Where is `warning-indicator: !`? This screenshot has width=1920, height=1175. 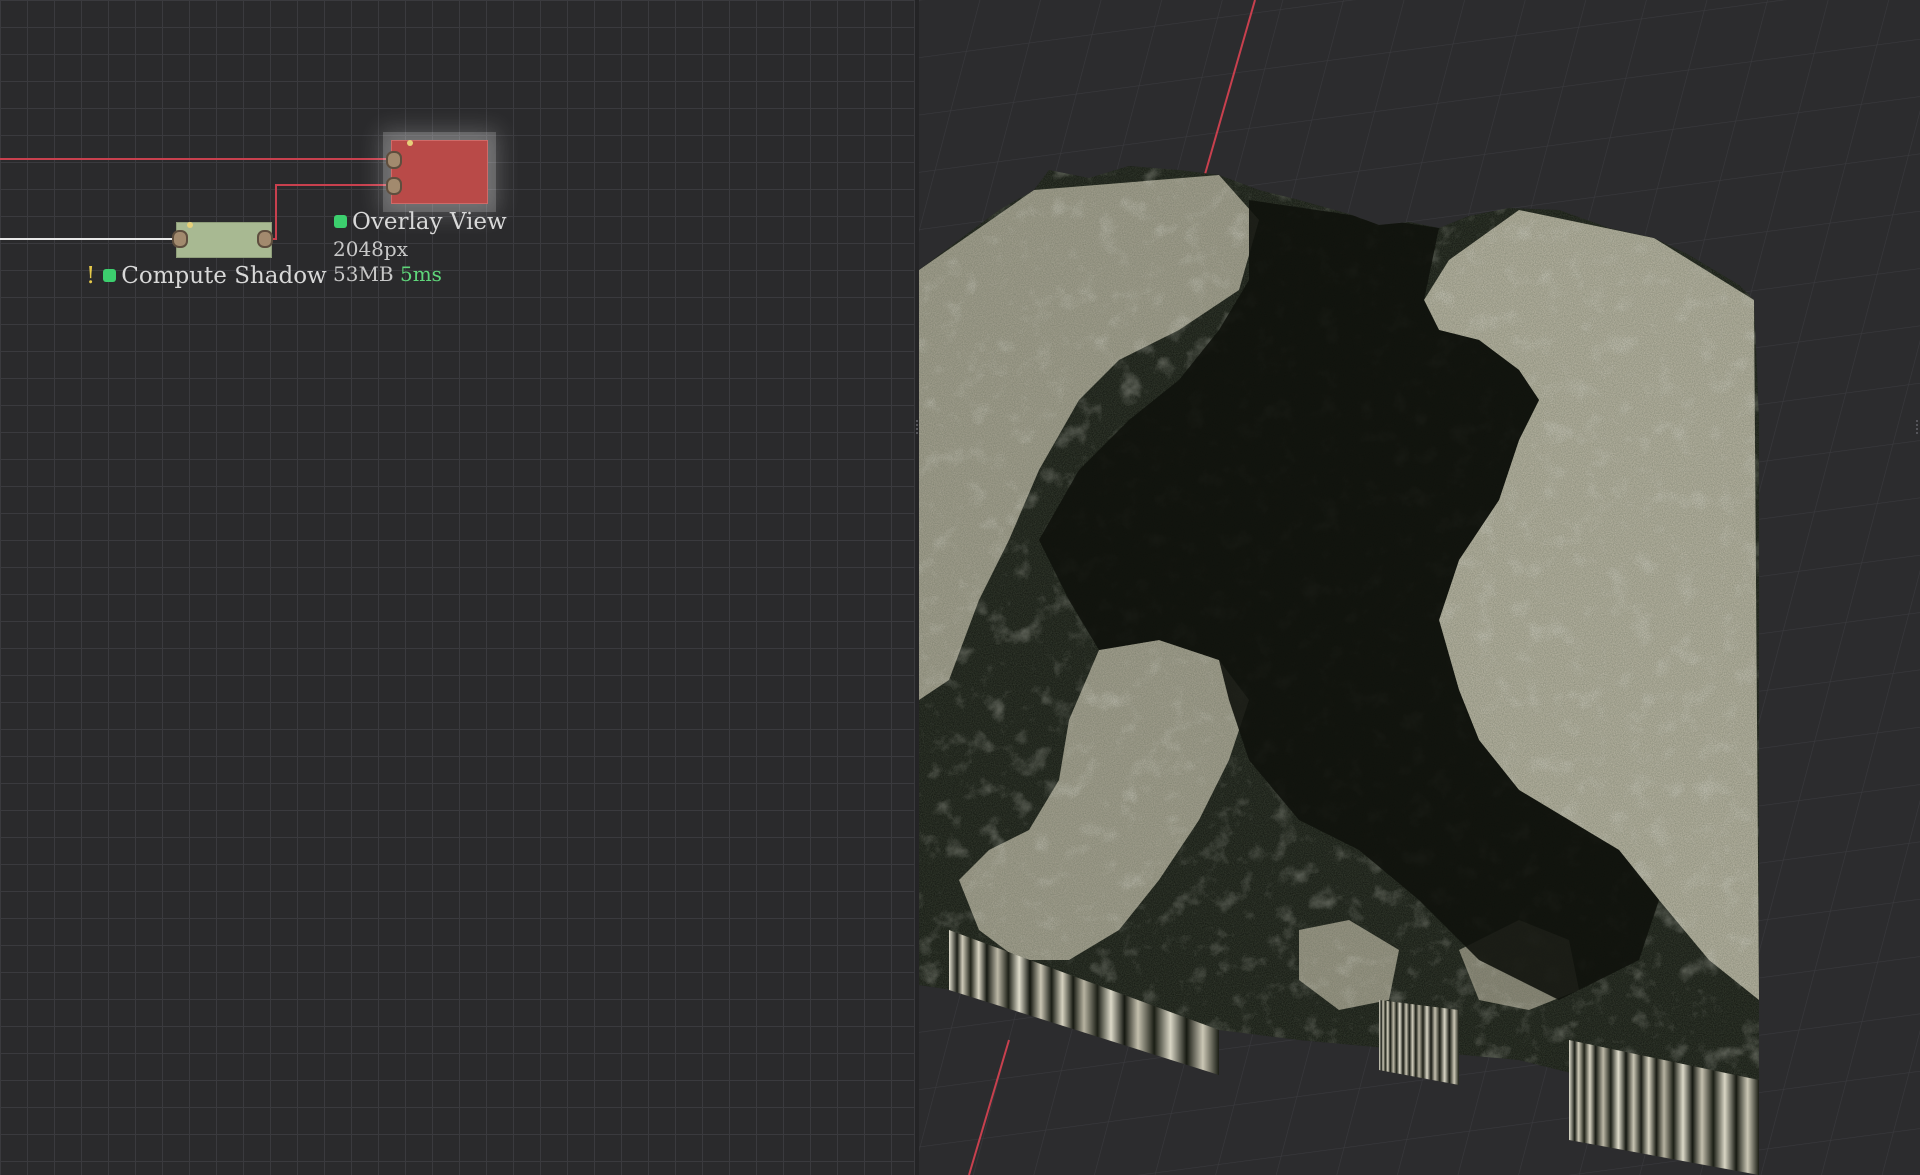 warning-indicator: ! is located at coordinates (91, 276).